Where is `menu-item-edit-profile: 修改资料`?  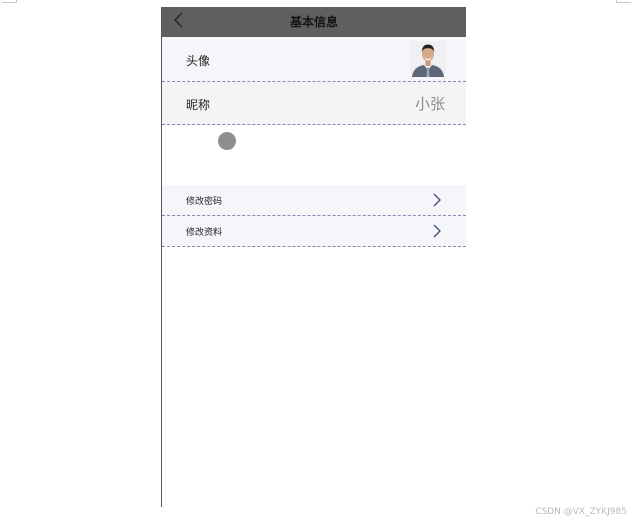
menu-item-edit-profile: 修改资料 is located at coordinates (314, 231).